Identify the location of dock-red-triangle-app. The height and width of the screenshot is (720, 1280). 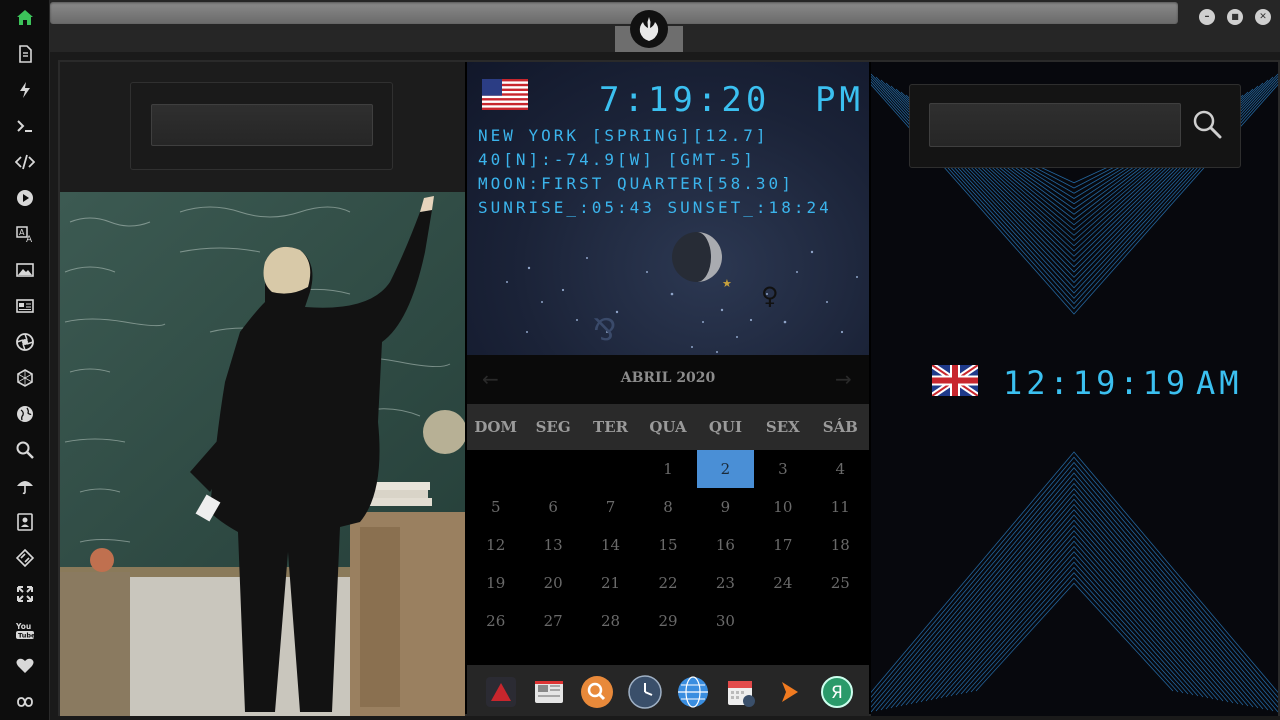
(501, 692).